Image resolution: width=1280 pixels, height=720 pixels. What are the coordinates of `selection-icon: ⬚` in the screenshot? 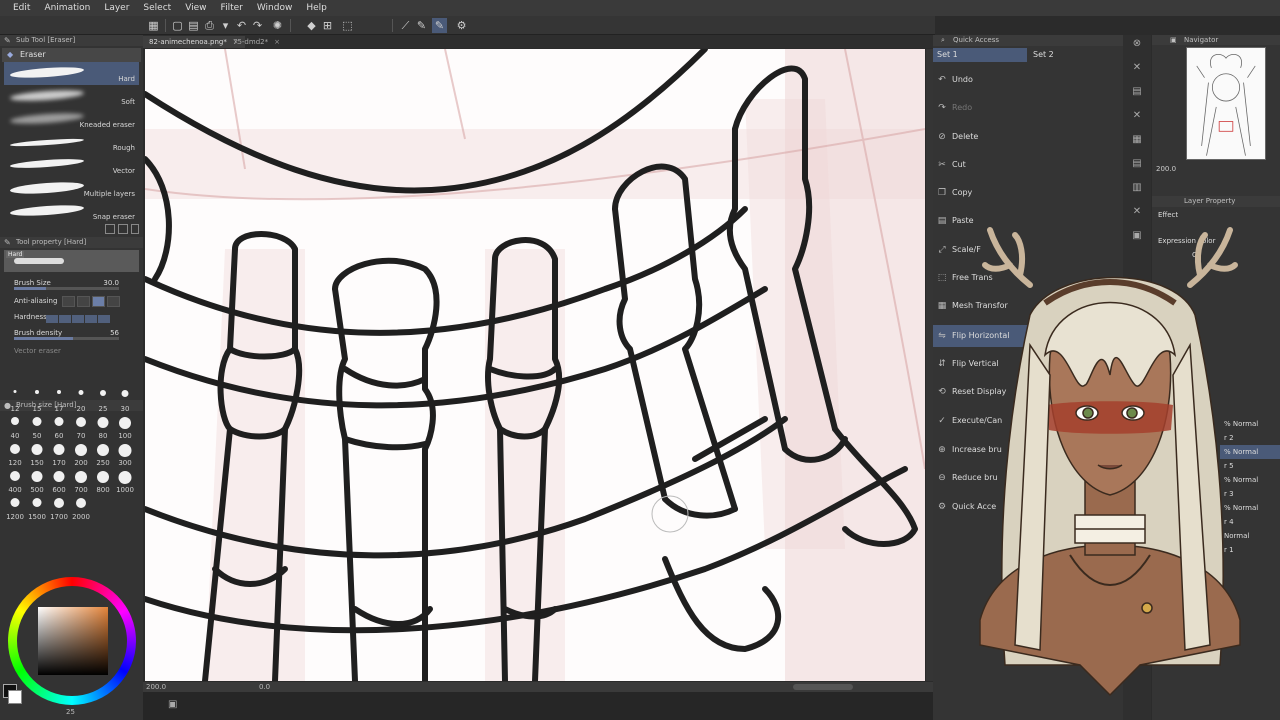 It's located at (347, 25).